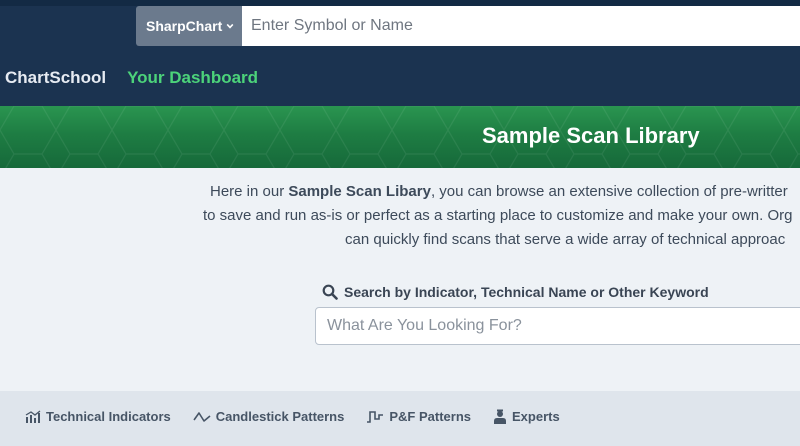 Image resolution: width=800 pixels, height=446 pixels. I want to click on tab-candlestick-patterns: Candlestick Patterns, so click(269, 416).